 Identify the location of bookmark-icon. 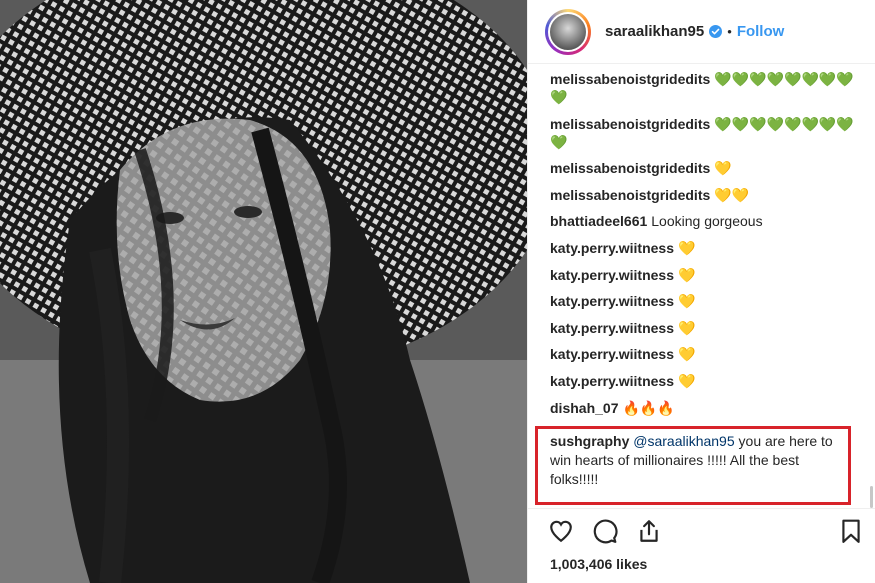
(851, 531).